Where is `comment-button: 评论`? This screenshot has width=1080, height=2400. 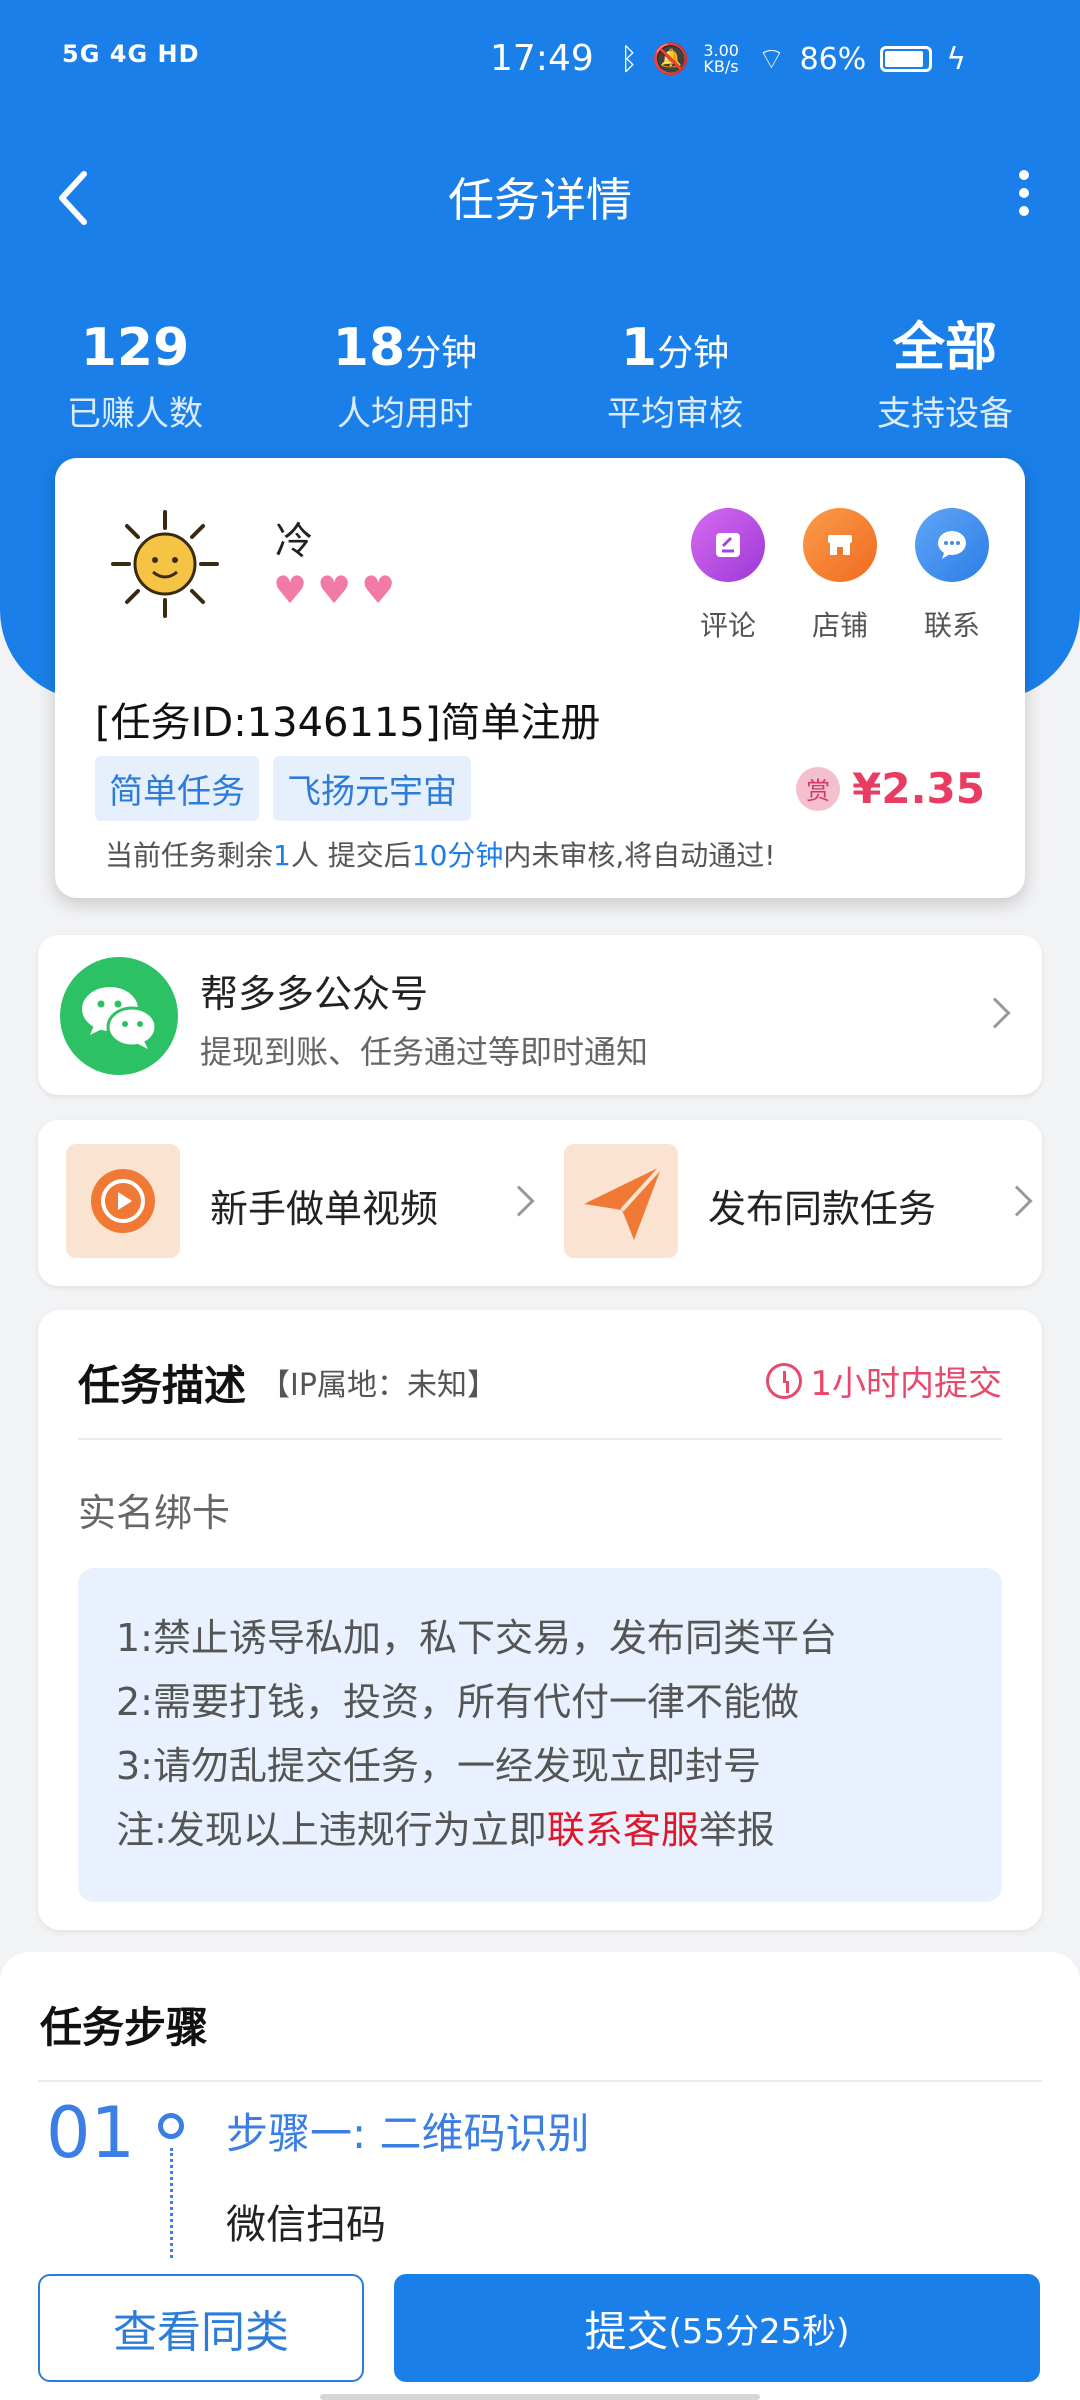
comment-button: 评论 is located at coordinates (728, 576).